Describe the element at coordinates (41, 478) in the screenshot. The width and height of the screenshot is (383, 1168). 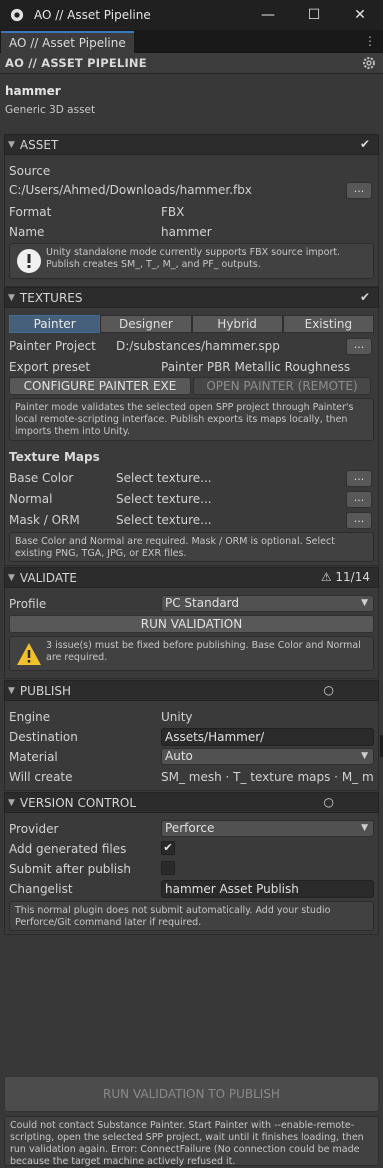
I see `map-label-base-color: Base Color` at that location.